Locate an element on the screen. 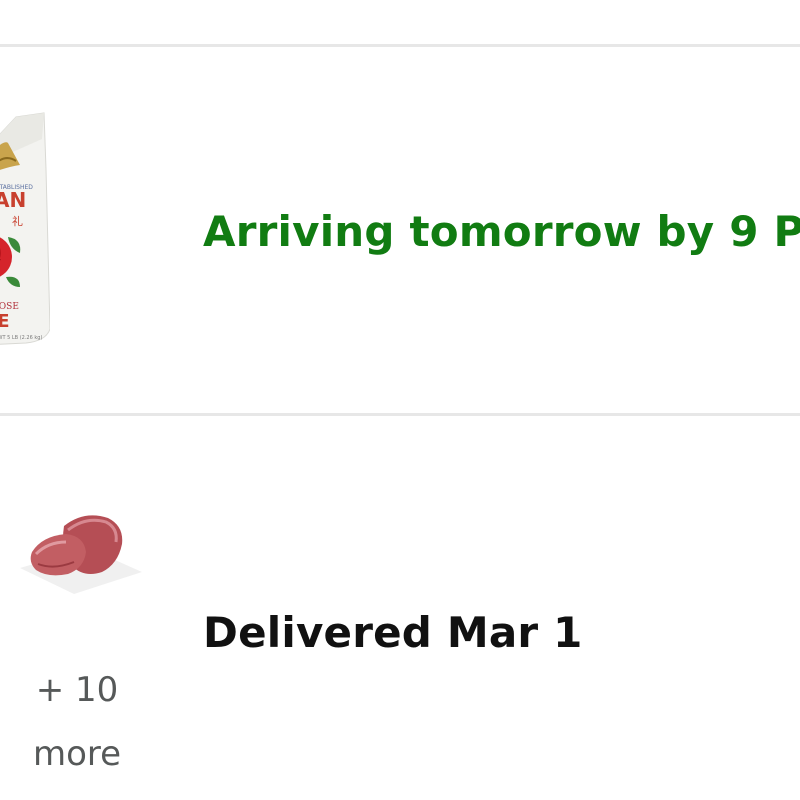 Image resolution: width=800 pixels, height=800 pixels. more-items-label: more is located at coordinates (77, 754).